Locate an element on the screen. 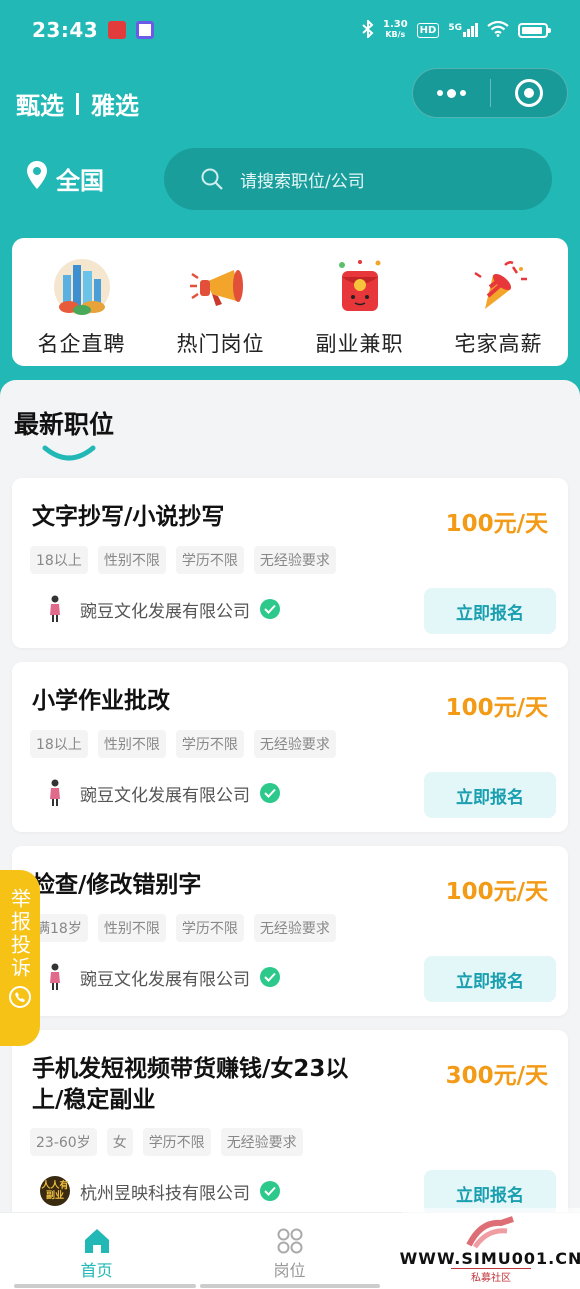 Image resolution: width=580 pixels, height=1289 pixels. job-tags: 23-60岁 女 学历不限 无经验要求 is located at coordinates (166, 1142).